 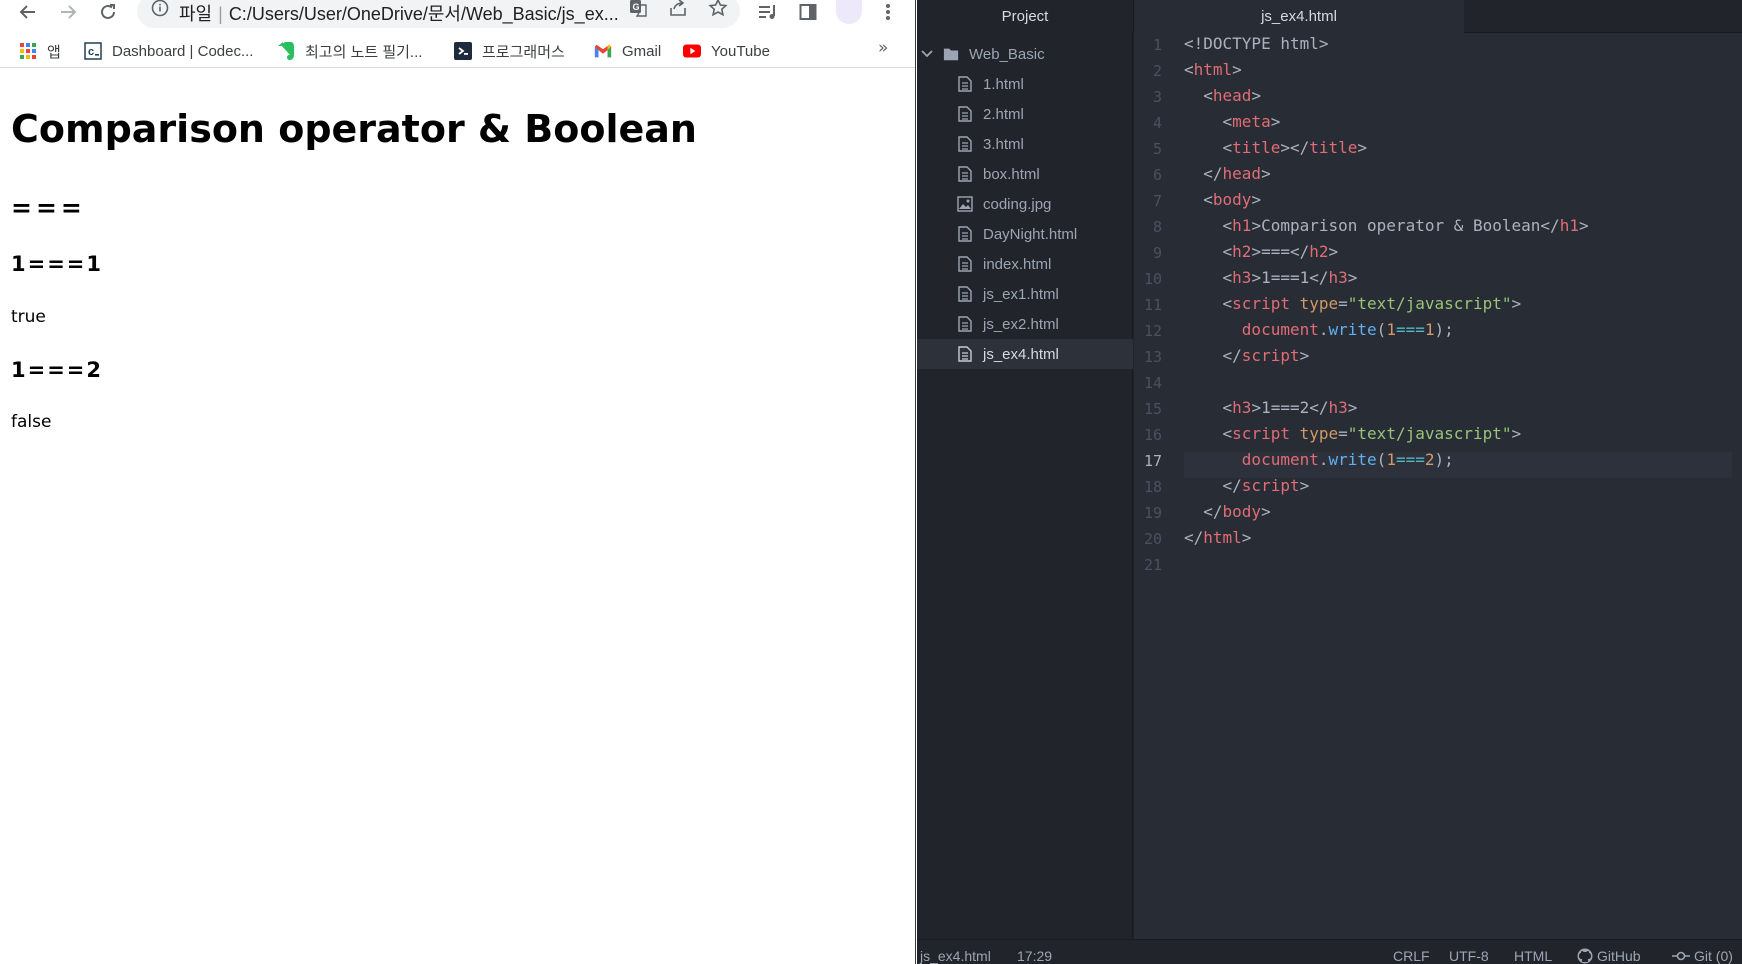 I want to click on code-line: <body>, so click(x=1223, y=199).